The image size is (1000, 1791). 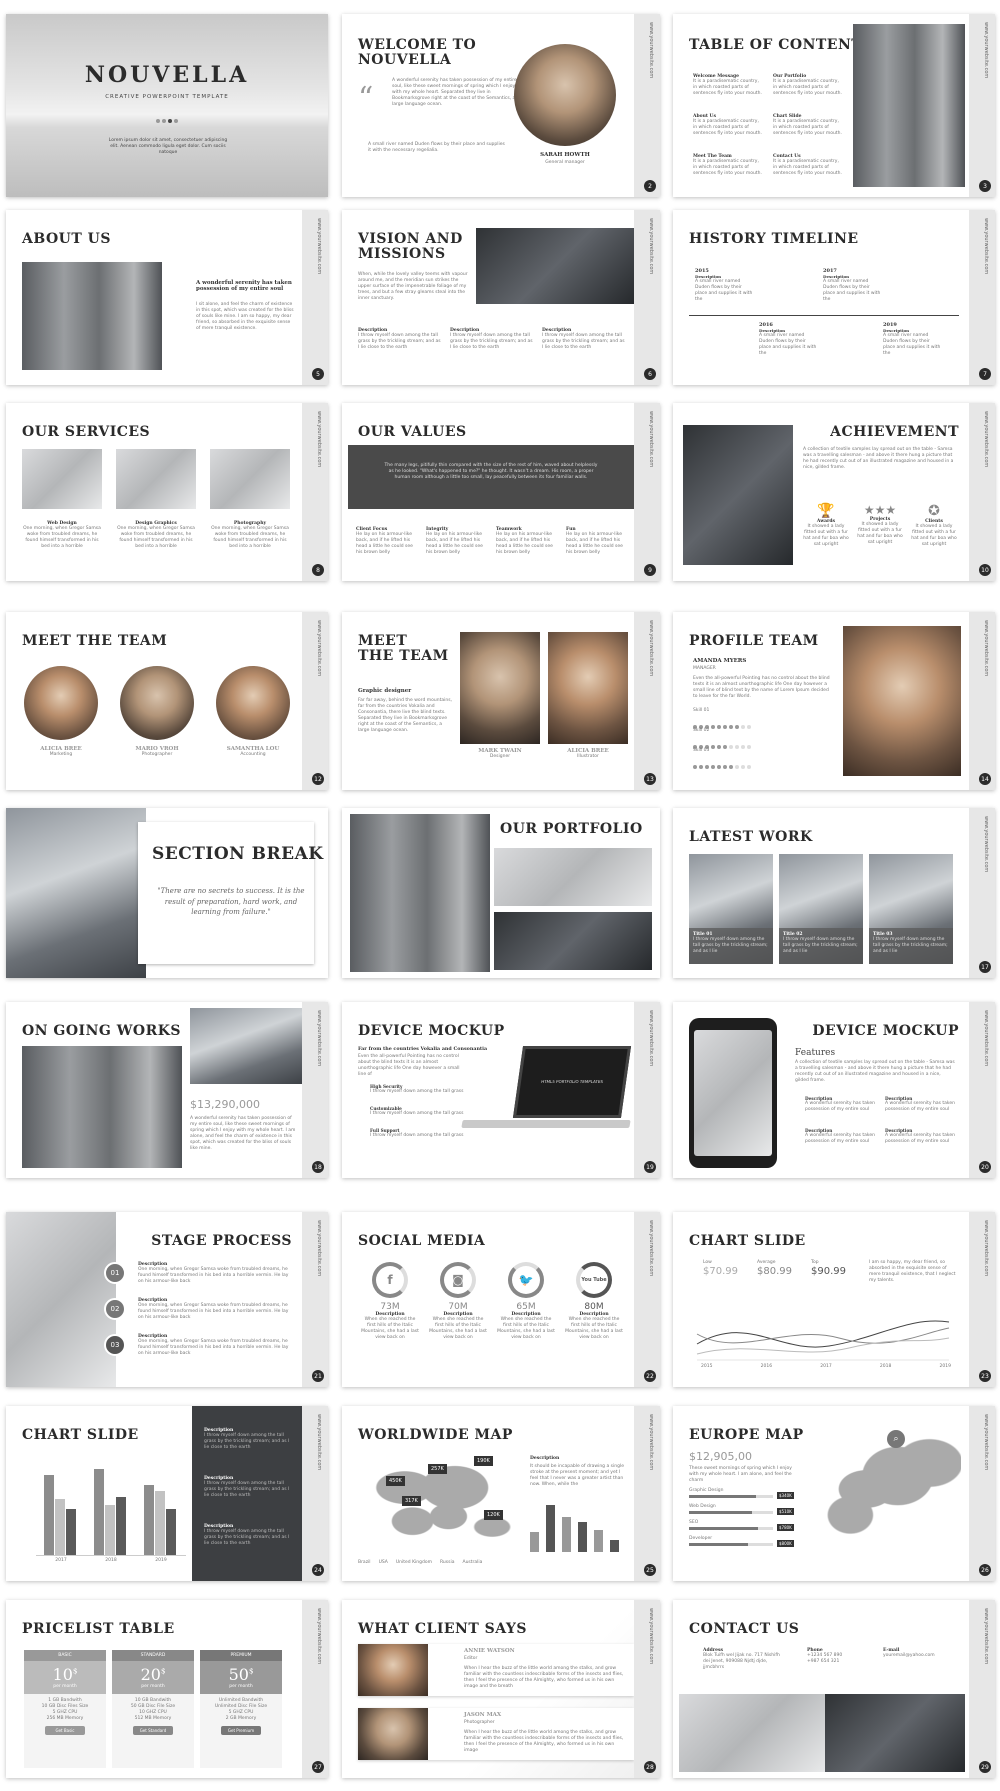 What do you see at coordinates (61, 1299) in the screenshot?
I see `stage-photo` at bounding box center [61, 1299].